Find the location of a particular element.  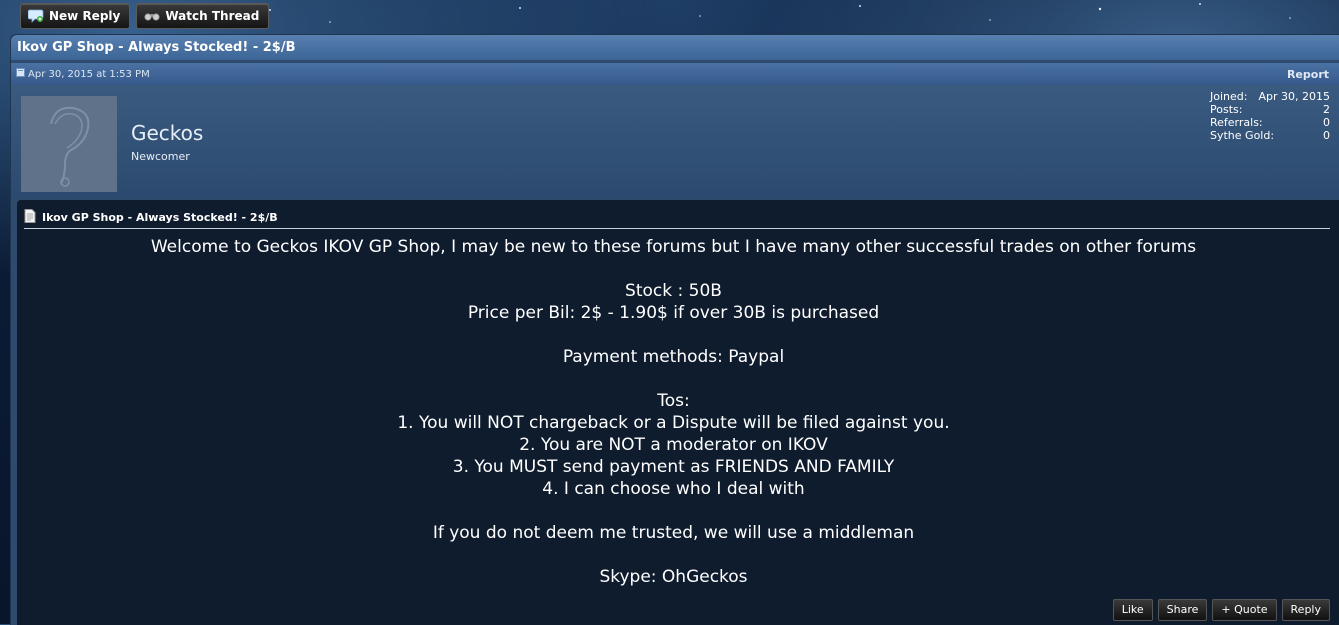

watch-thread-button: Watch Thread is located at coordinates (203, 16).